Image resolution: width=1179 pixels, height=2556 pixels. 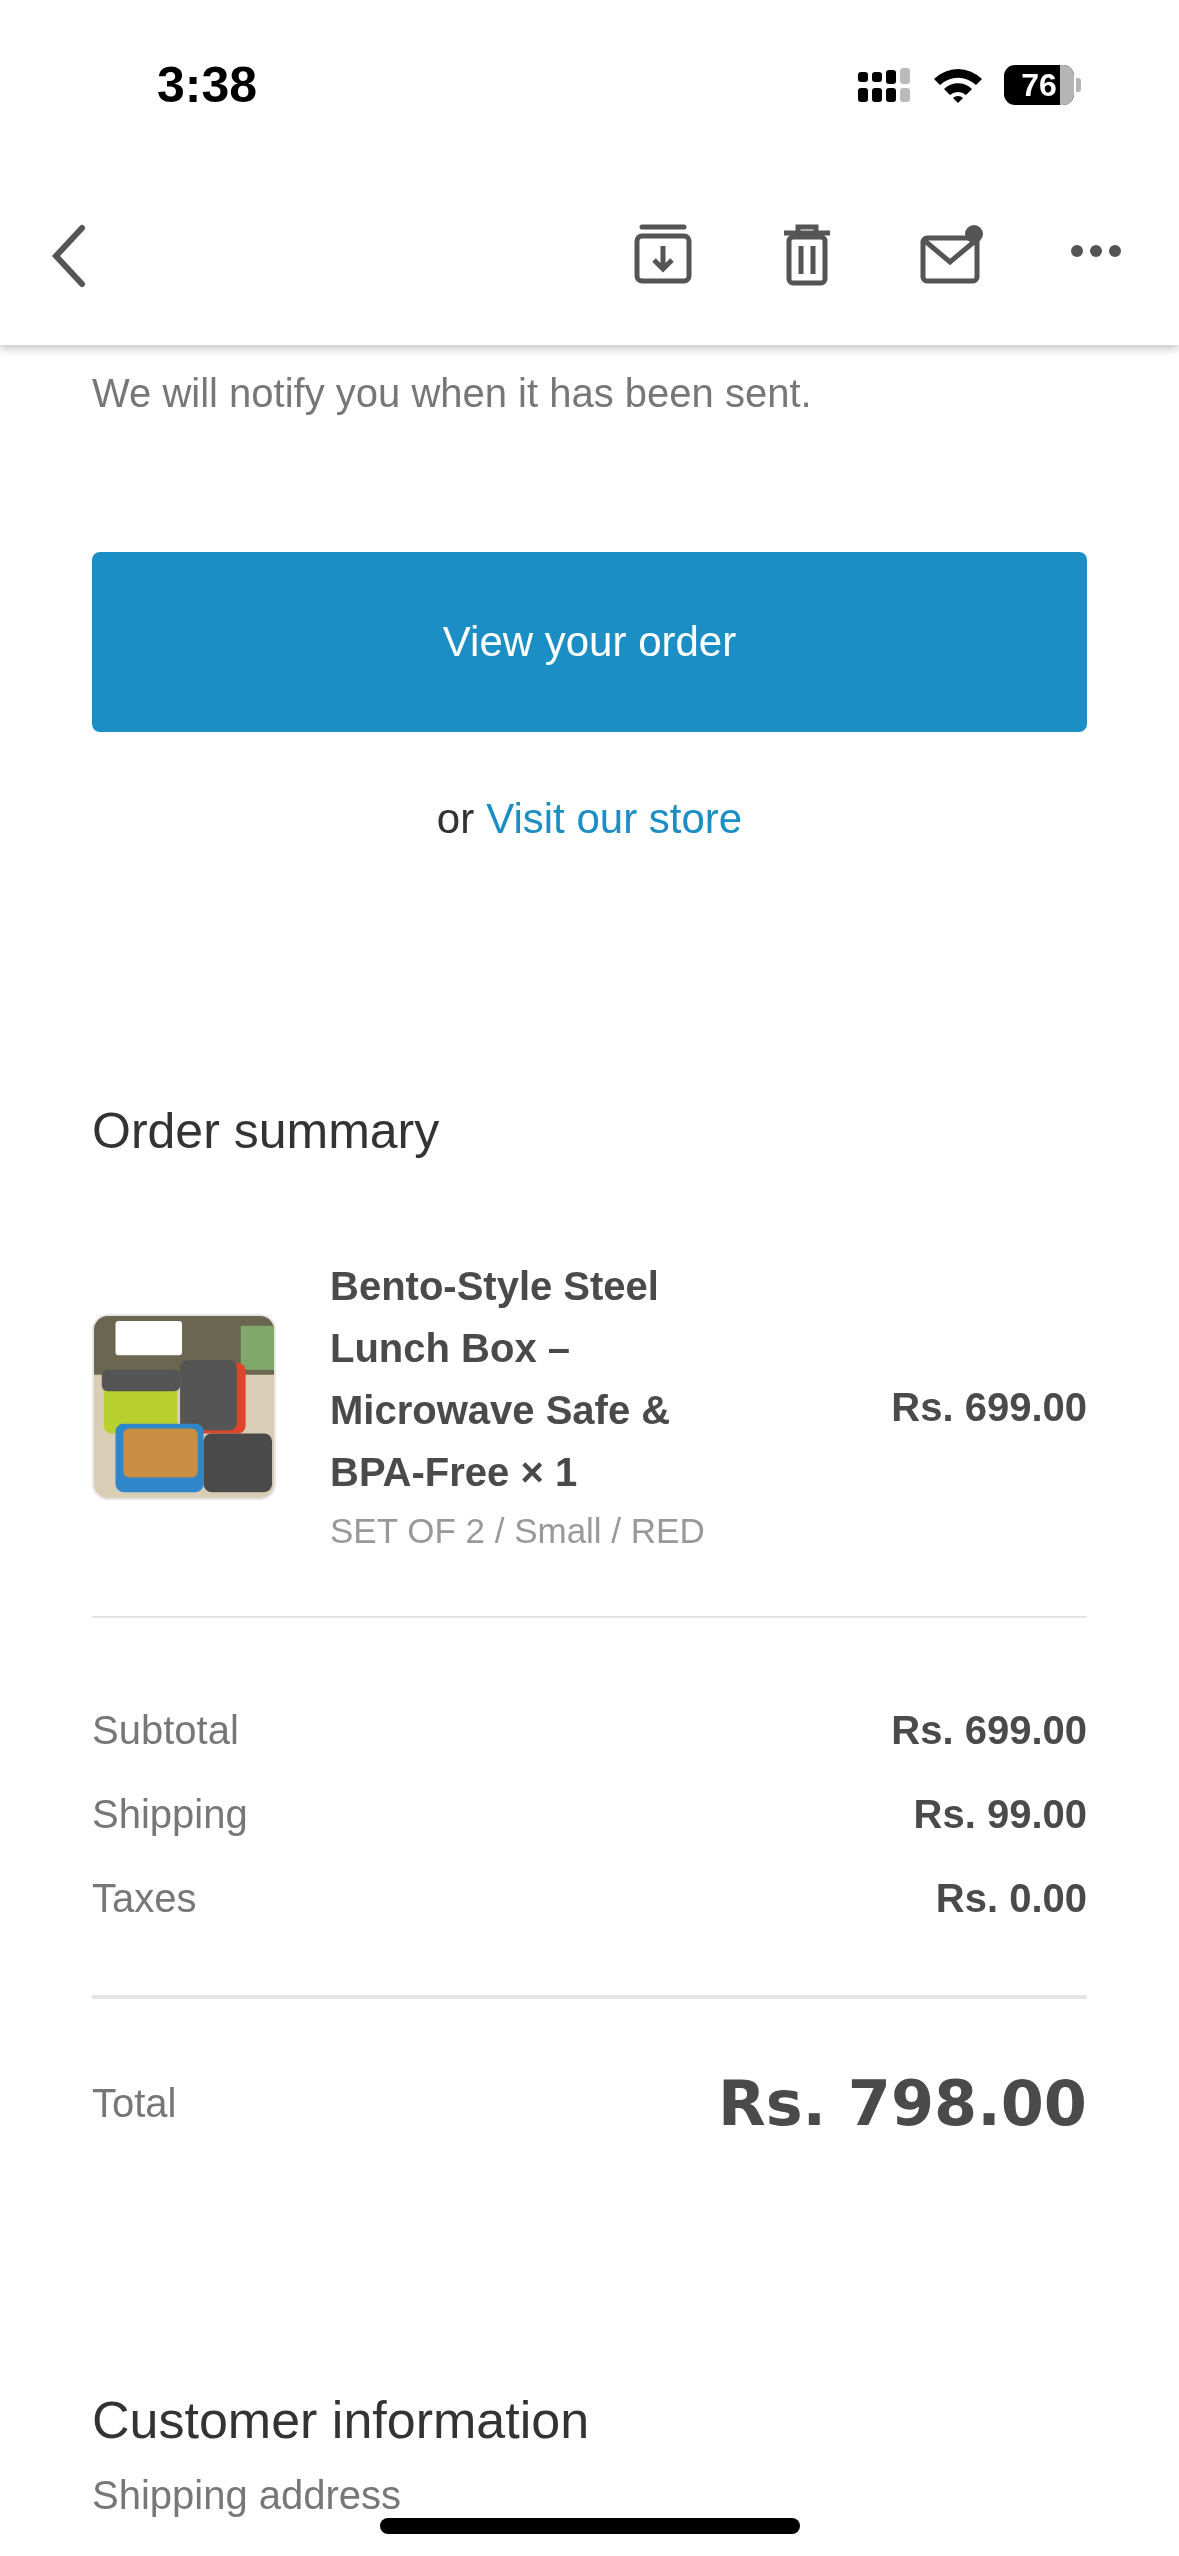 I want to click on status-time: 3:38, so click(x=208, y=85).